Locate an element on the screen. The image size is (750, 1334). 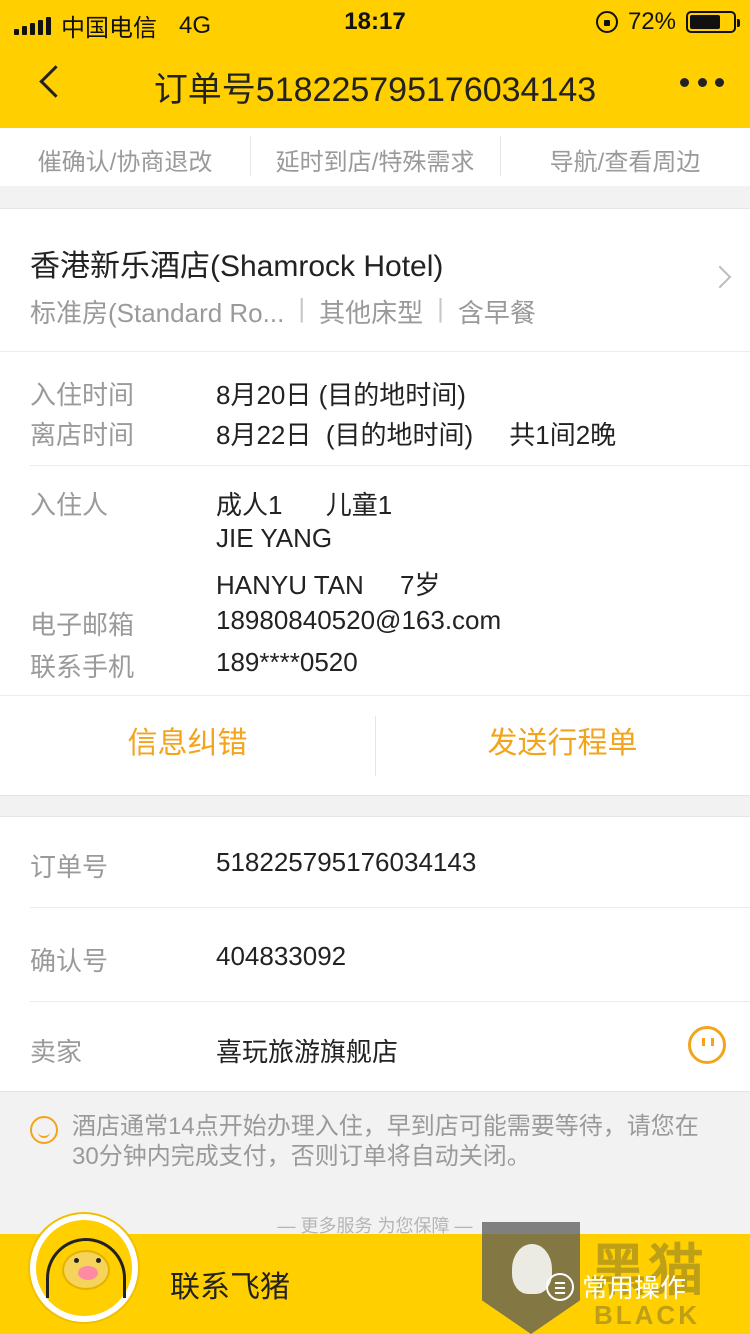
status-bar: 中国电信 4G 18:17 72% is located at coordinates (375, 21).